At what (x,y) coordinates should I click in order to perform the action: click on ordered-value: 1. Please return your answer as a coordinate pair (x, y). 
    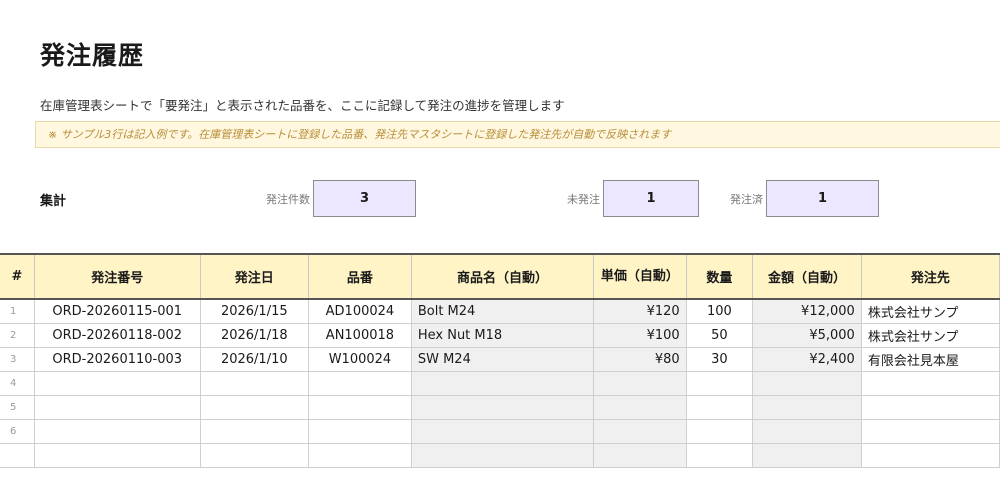
    Looking at the image, I should click on (822, 198).